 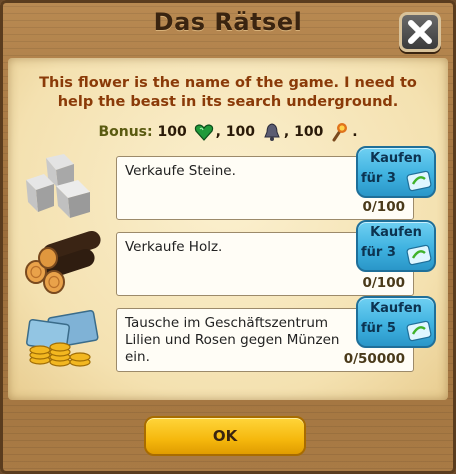 What do you see at coordinates (63, 262) in the screenshot?
I see `wood-logs-icon` at bounding box center [63, 262].